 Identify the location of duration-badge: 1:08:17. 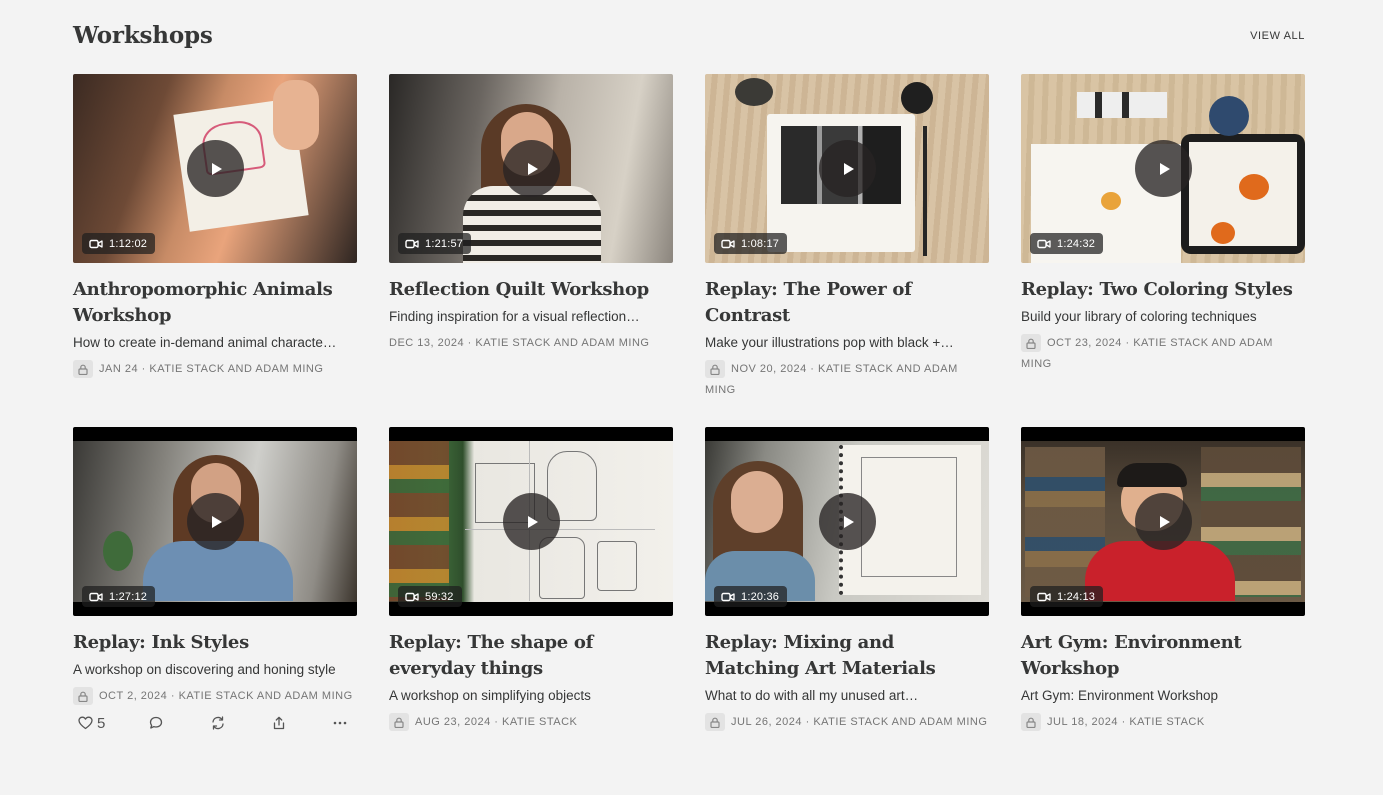
(751, 243).